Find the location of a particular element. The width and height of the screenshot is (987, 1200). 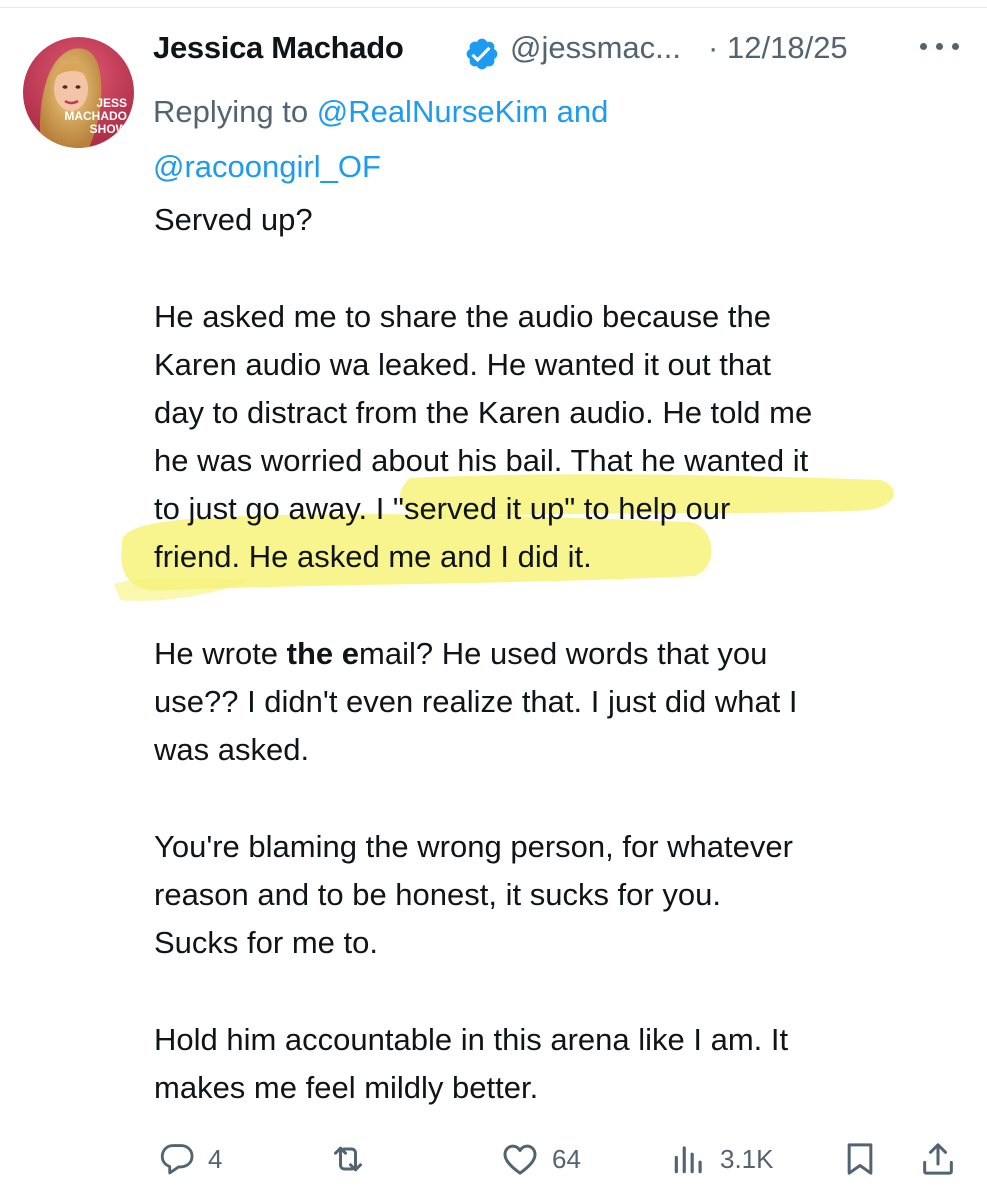

heart-icon is located at coordinates (520, 1159).